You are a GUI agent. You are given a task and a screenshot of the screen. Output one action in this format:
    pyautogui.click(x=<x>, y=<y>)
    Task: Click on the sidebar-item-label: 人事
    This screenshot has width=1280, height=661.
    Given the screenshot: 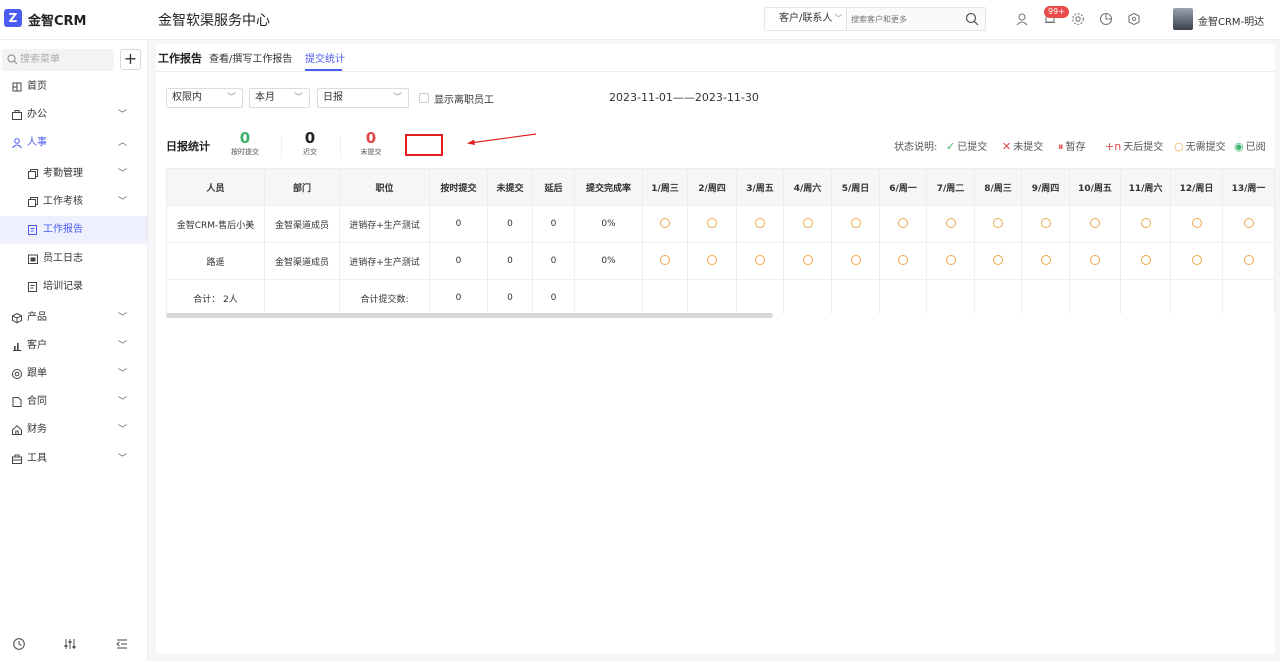 What is the action you would take?
    pyautogui.click(x=37, y=142)
    